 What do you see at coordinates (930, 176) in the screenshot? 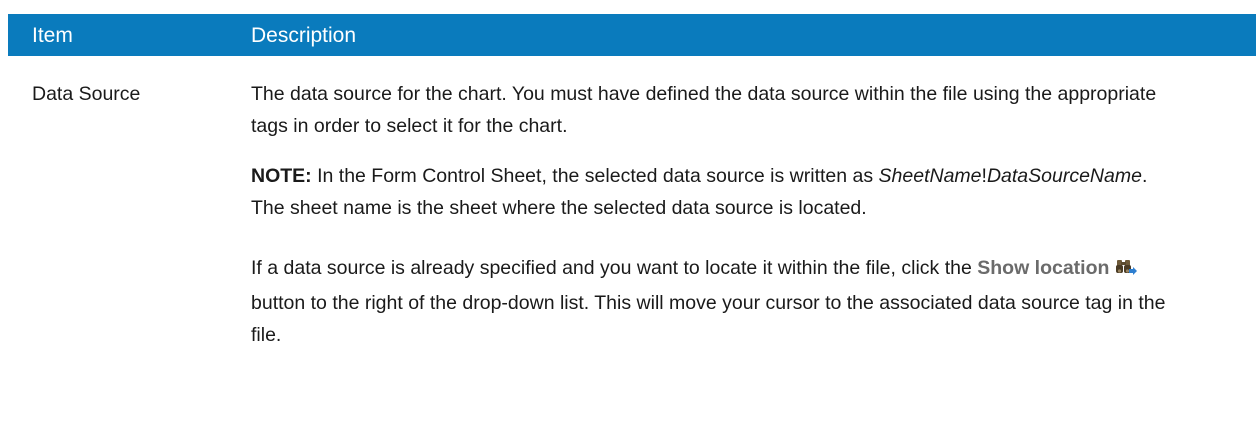
I see `sheet-name-text: SheetName` at bounding box center [930, 176].